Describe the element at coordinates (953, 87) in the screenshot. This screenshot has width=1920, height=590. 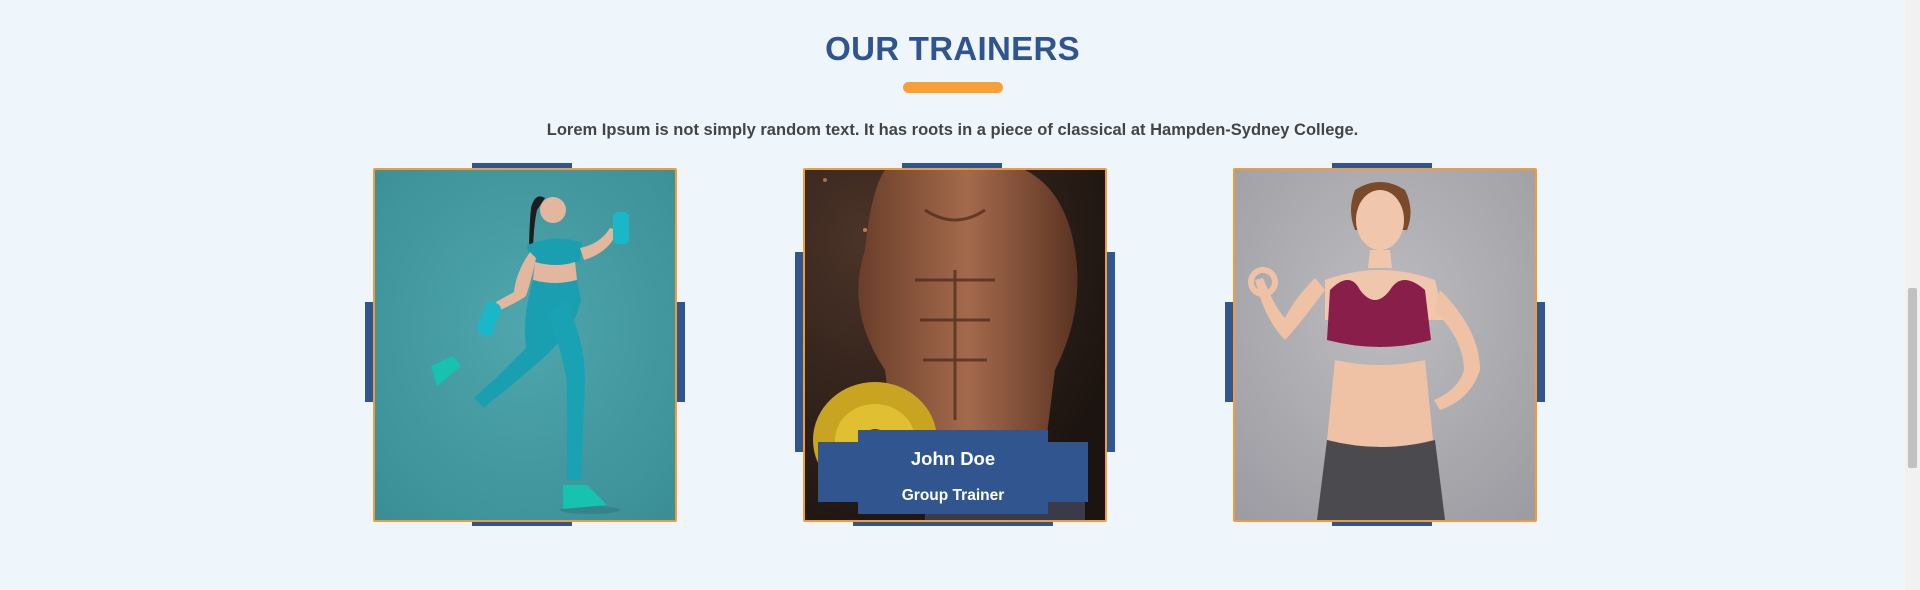
I see `title-underline` at that location.